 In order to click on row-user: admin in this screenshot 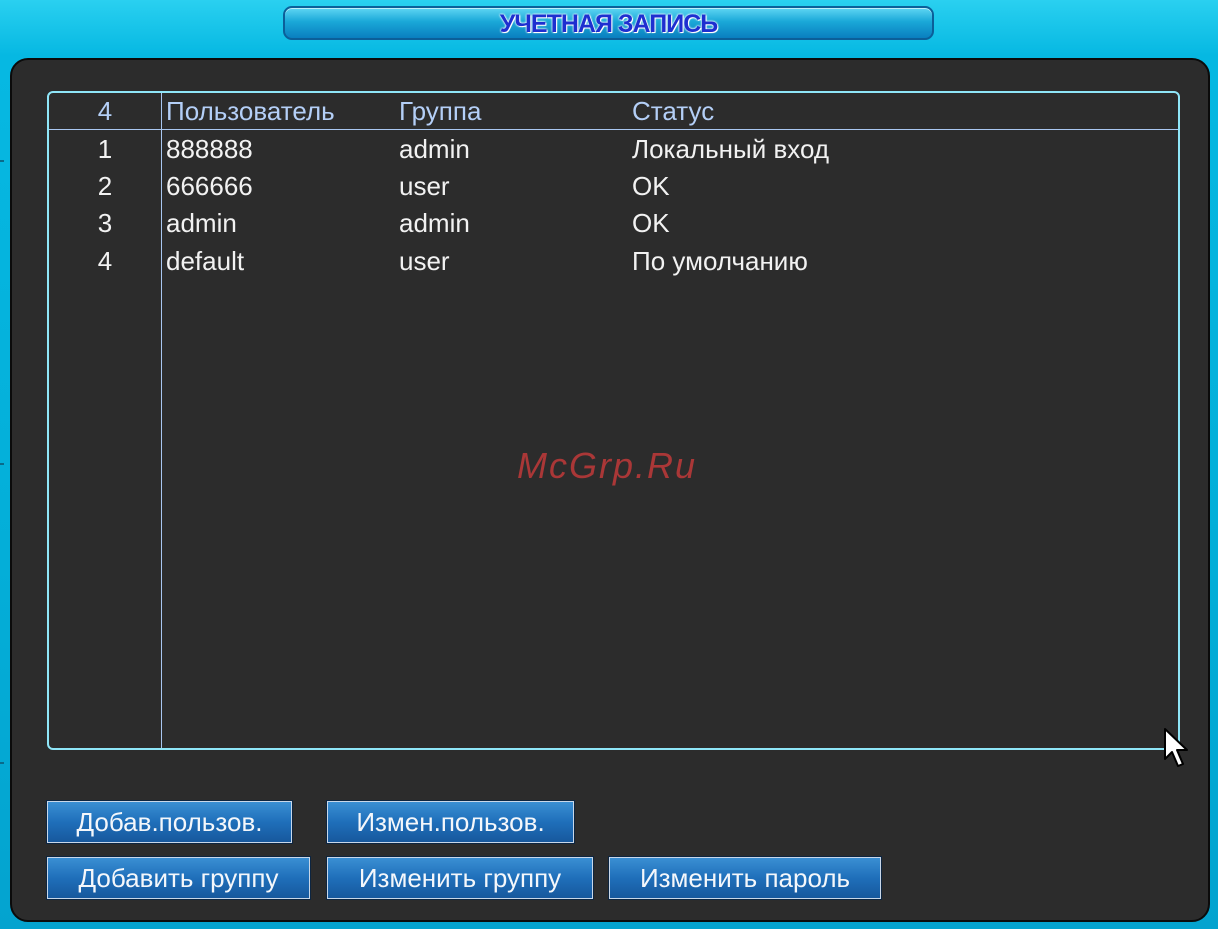, I will do `click(201, 223)`.